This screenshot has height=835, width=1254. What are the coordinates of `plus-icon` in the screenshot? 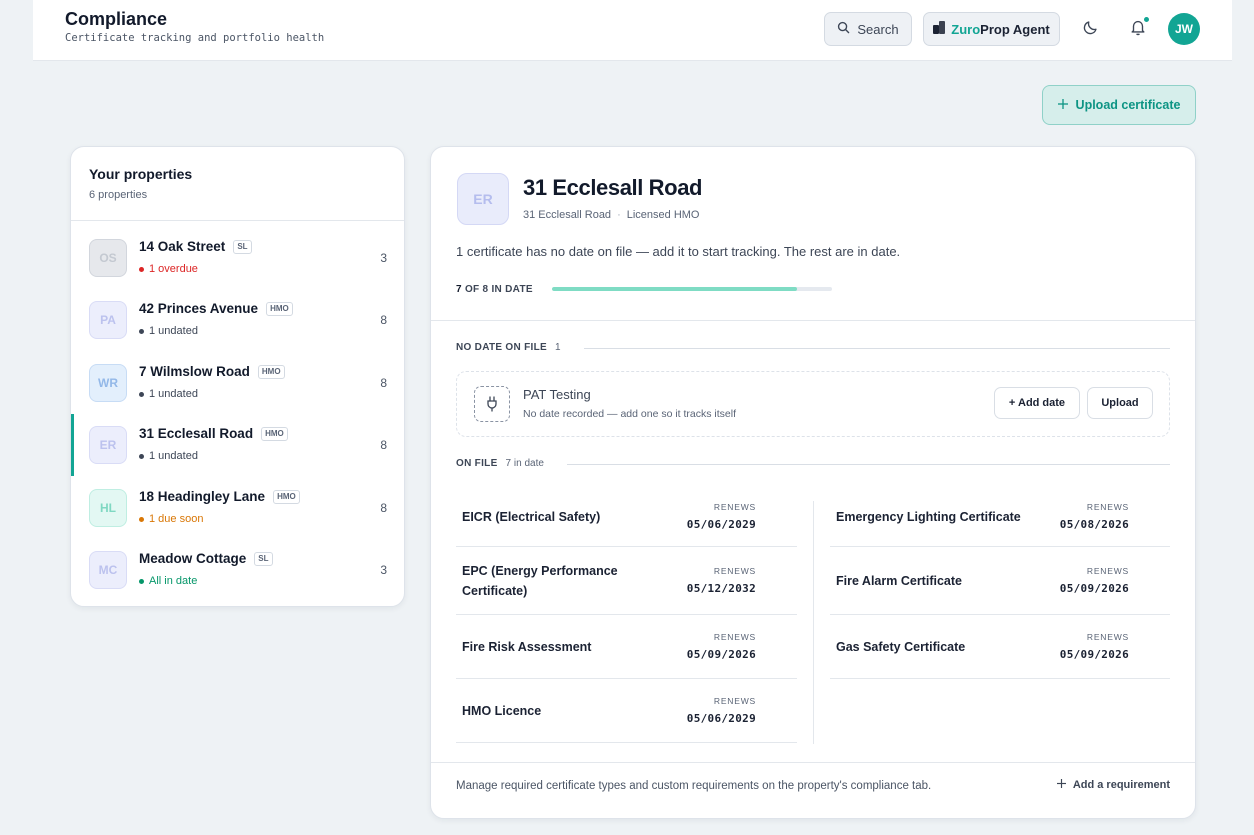 It's located at (1062, 105).